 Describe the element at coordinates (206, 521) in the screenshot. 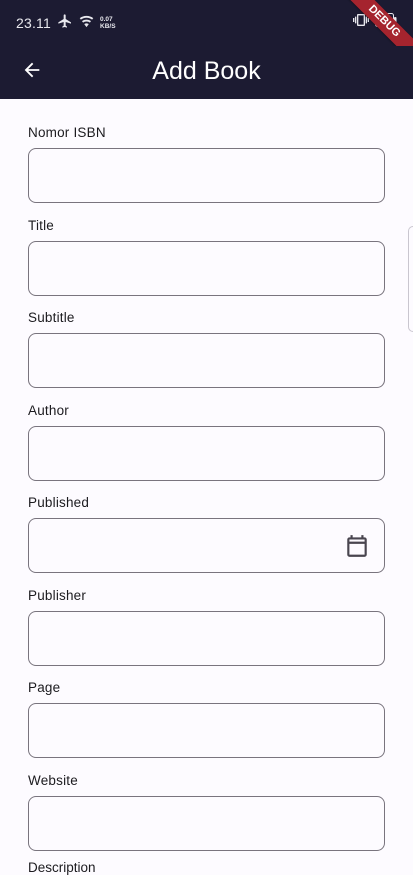

I see `field-published: Published` at that location.